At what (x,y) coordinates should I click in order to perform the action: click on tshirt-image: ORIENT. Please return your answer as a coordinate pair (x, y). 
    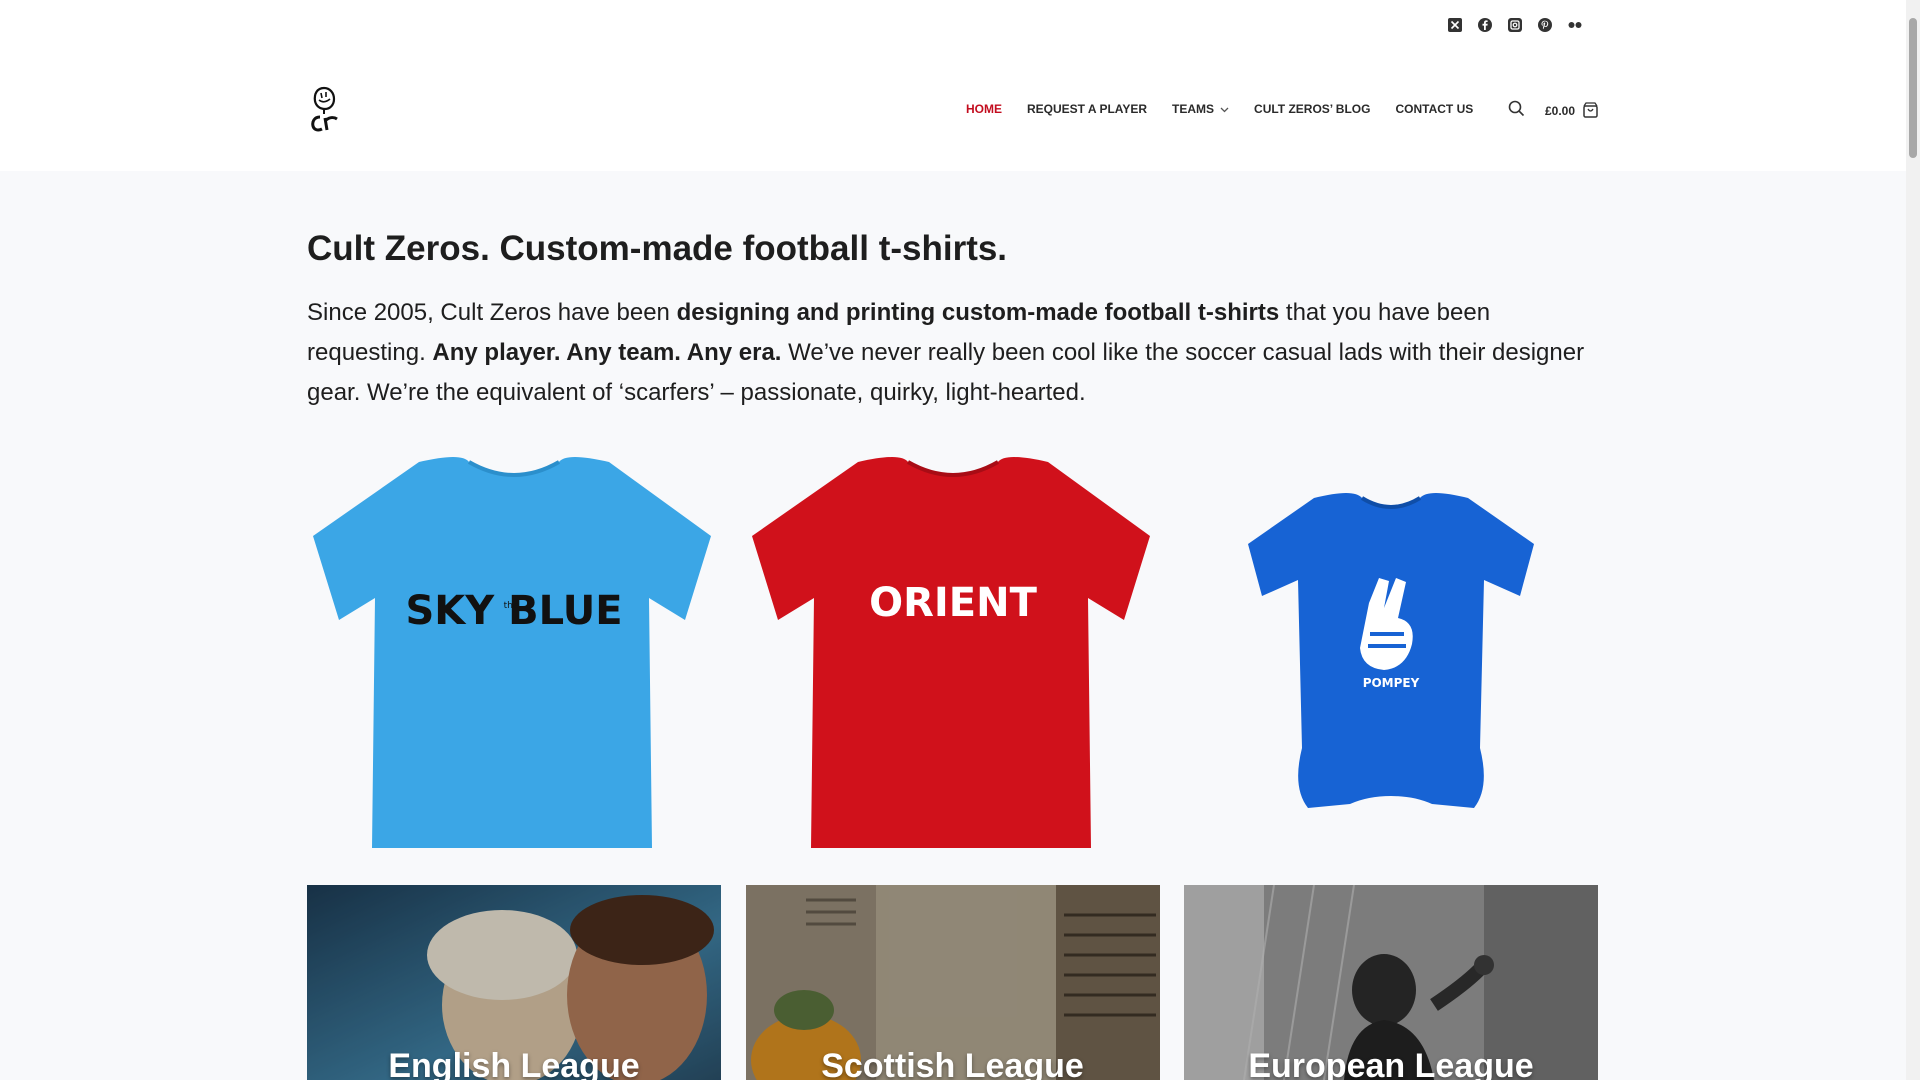
    Looking at the image, I should click on (950, 652).